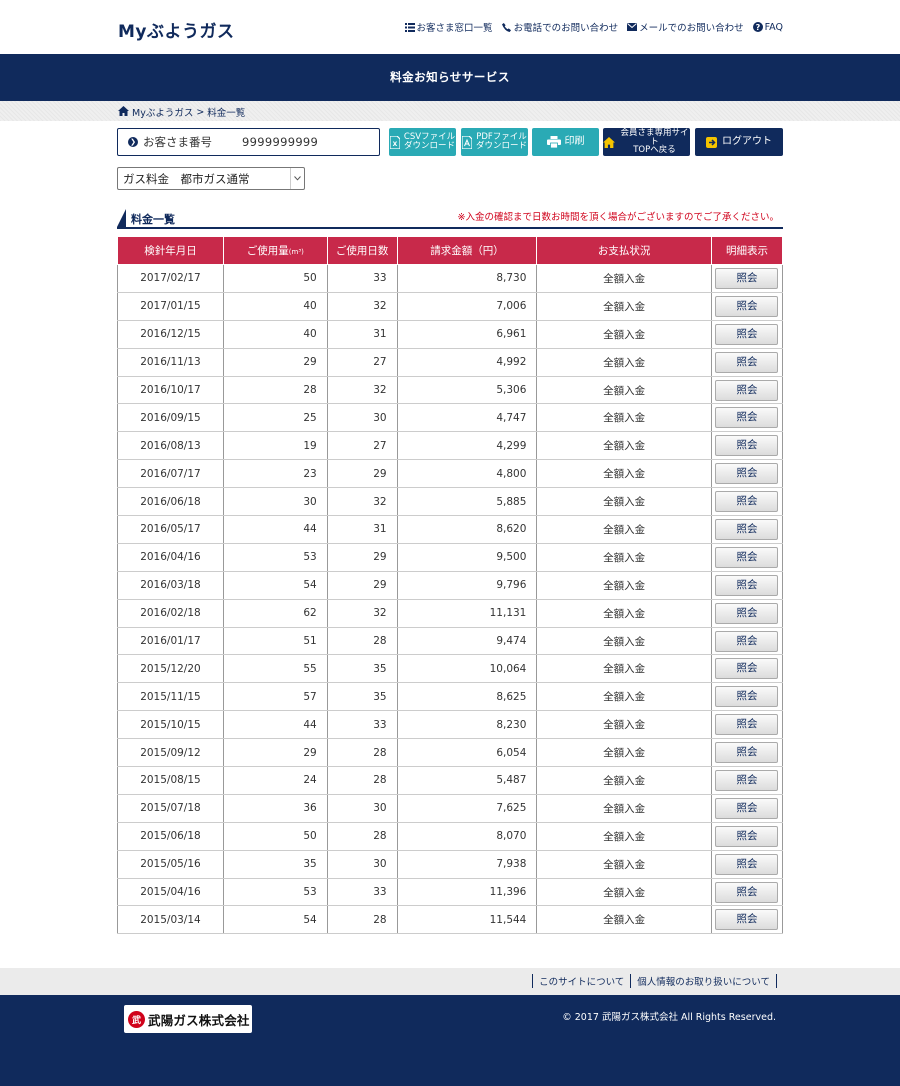 This screenshot has width=900, height=1086. Describe the element at coordinates (450, 218) in the screenshot. I see `section-heading: 料金一覧 ※入金の確認まで日数お時間を頂く場合がございますのでご了承ください。` at that location.